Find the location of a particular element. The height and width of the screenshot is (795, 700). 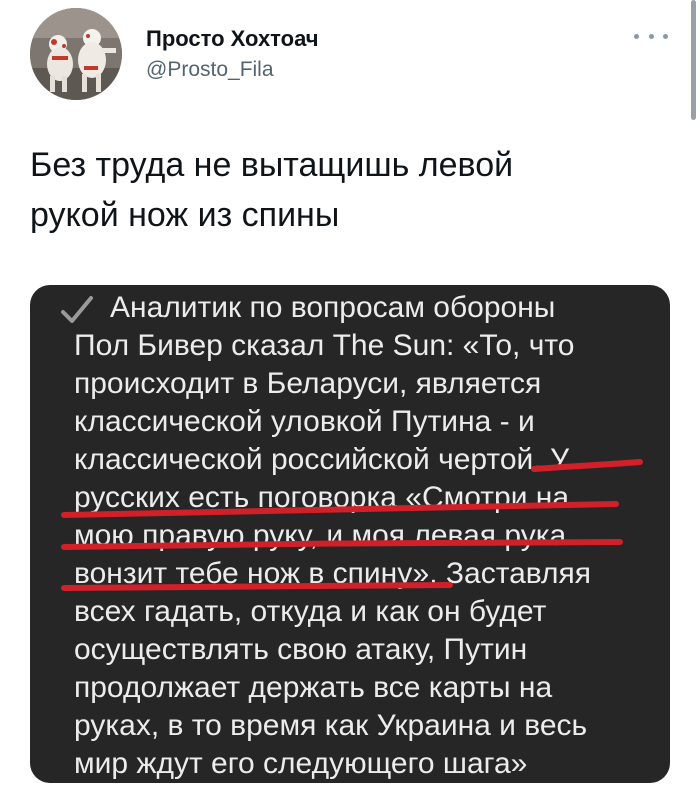

scrollbar is located at coordinates (693, 60).